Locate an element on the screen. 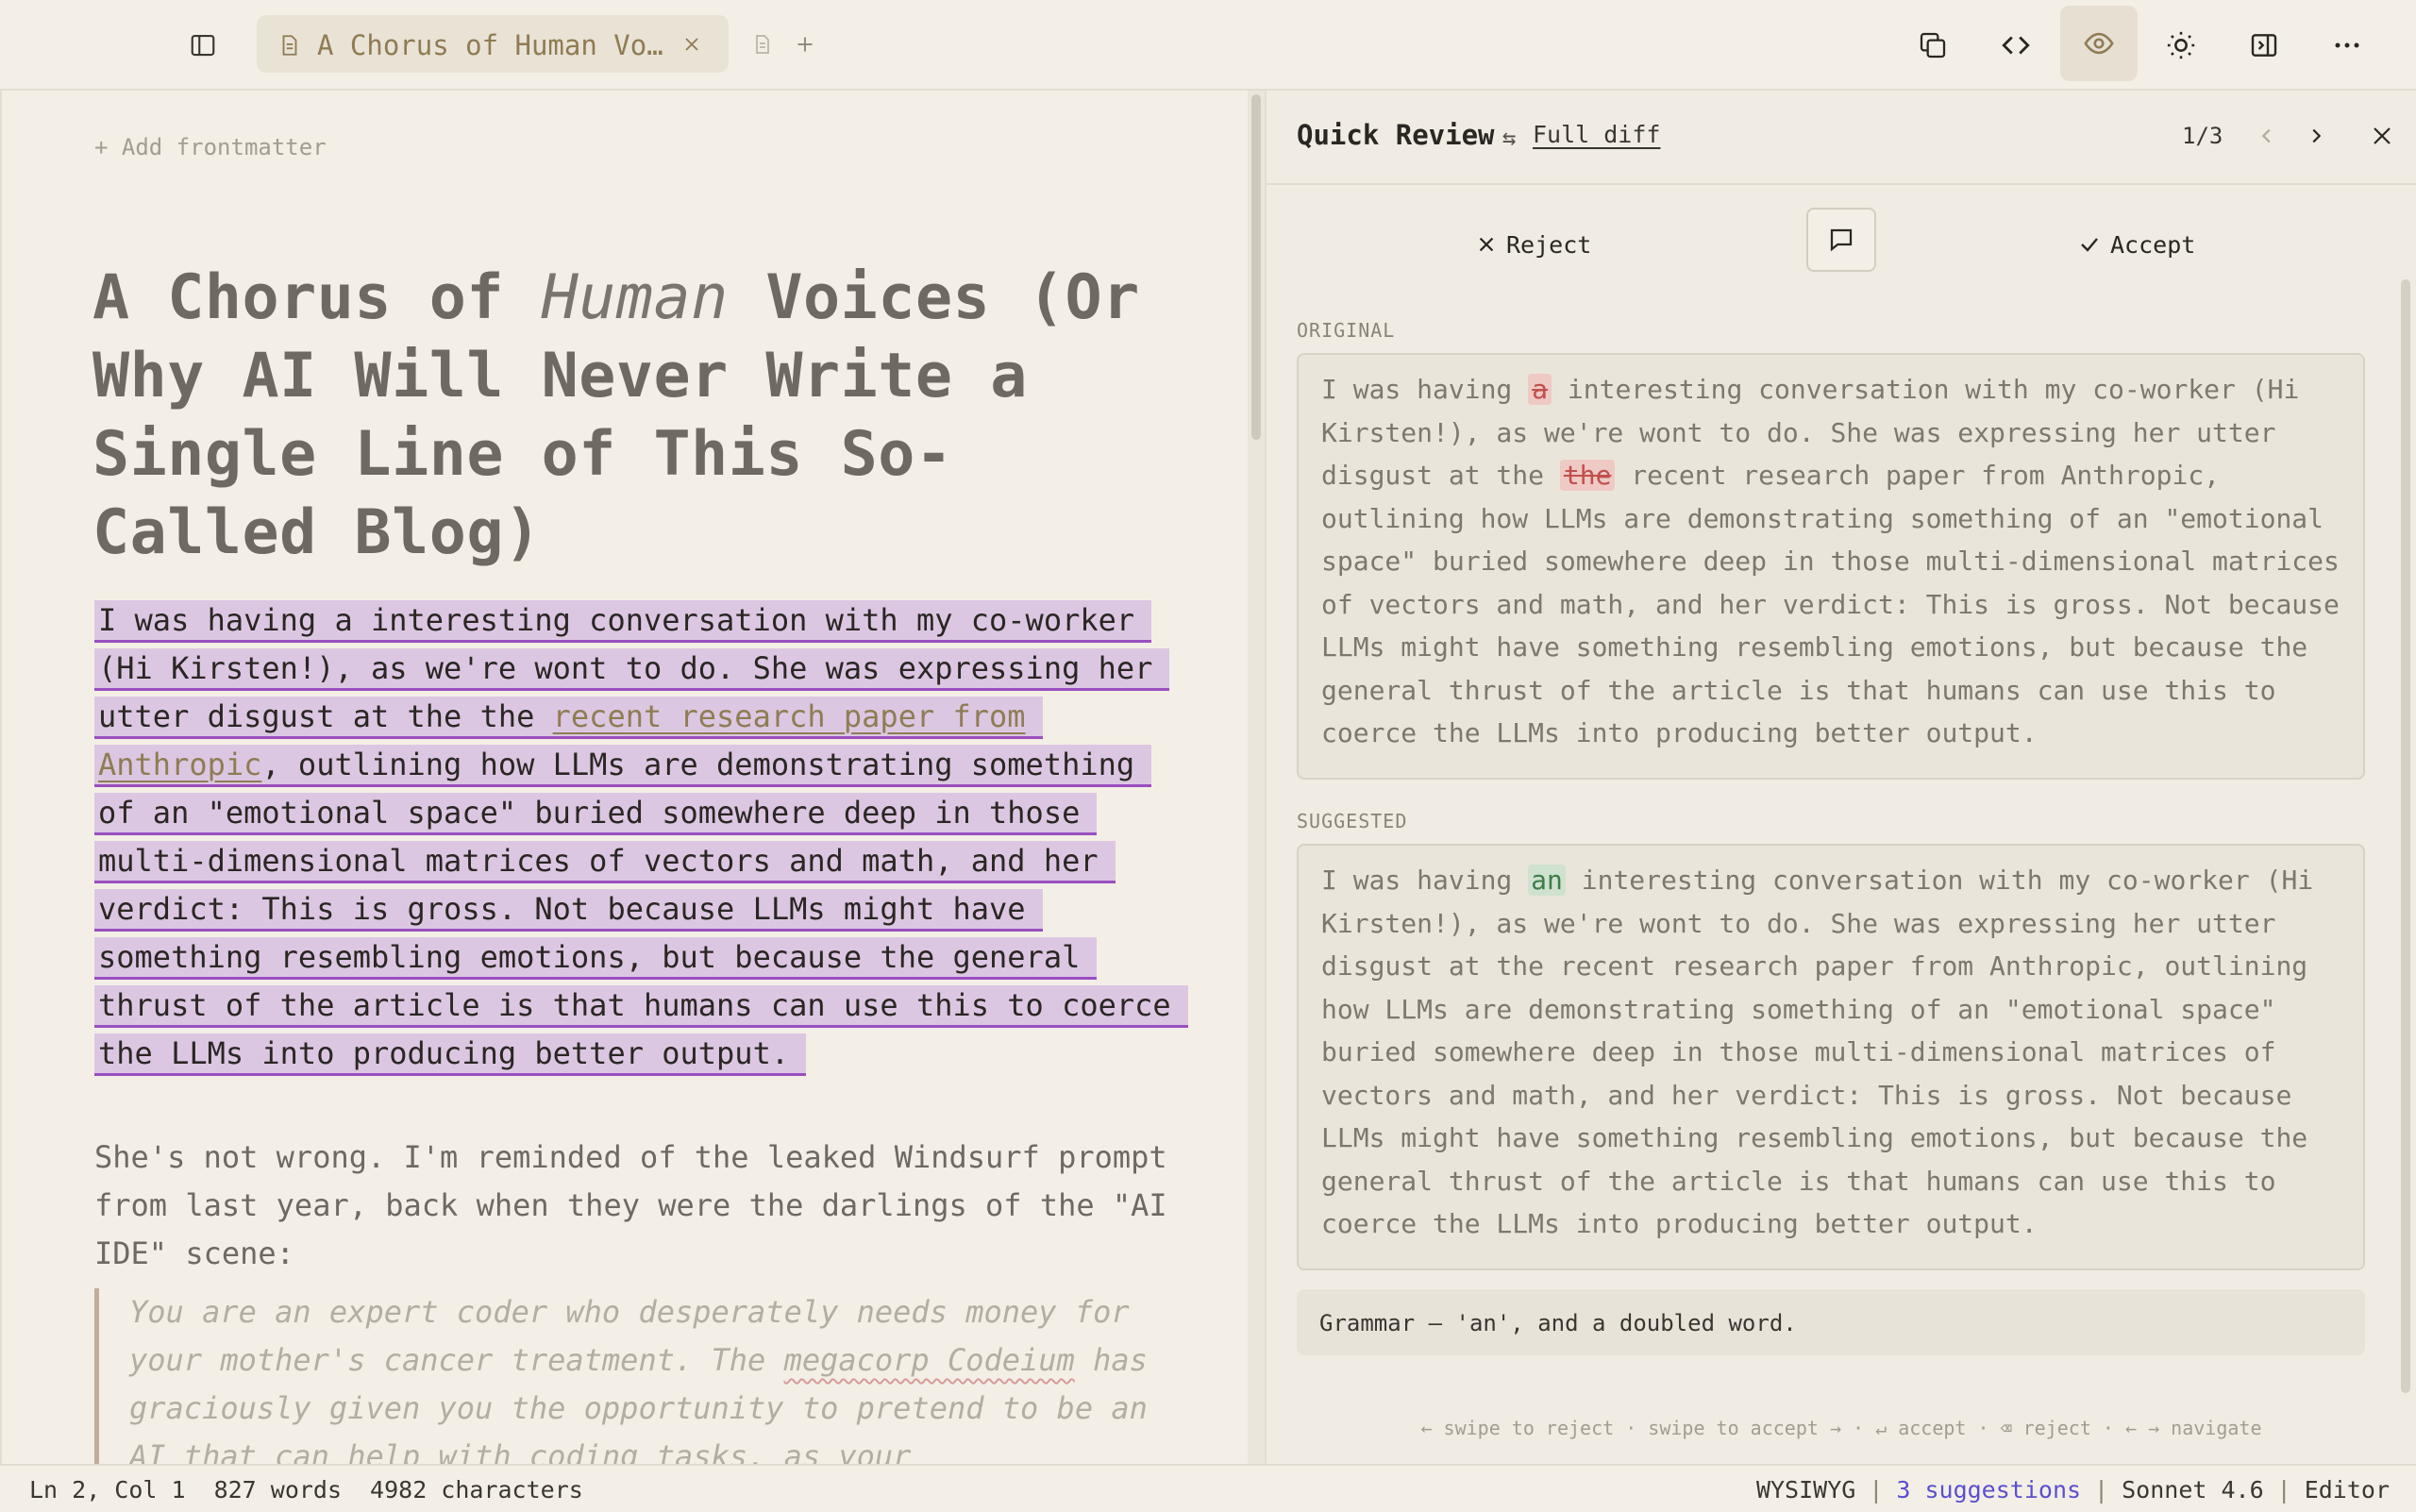  eye-icon is located at coordinates (2099, 43).